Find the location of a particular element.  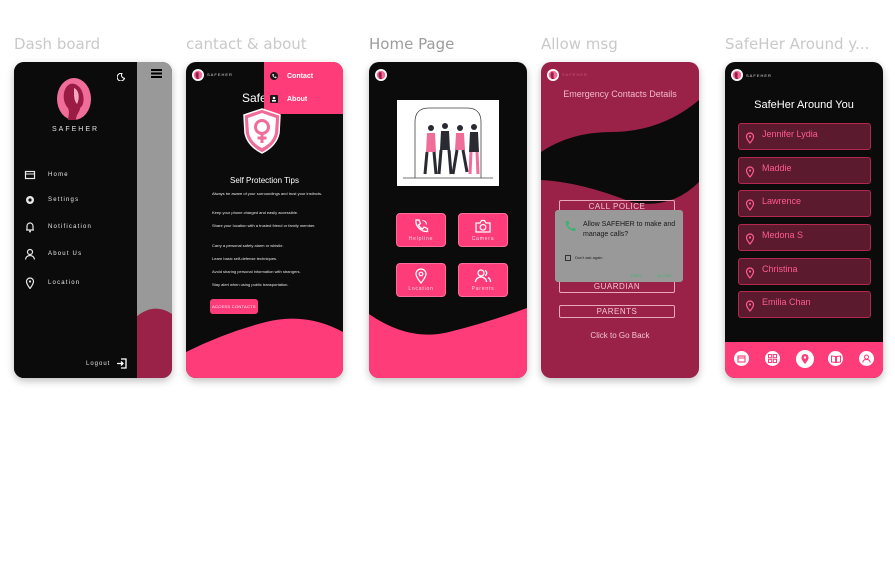

camera-icon is located at coordinates (483, 226).